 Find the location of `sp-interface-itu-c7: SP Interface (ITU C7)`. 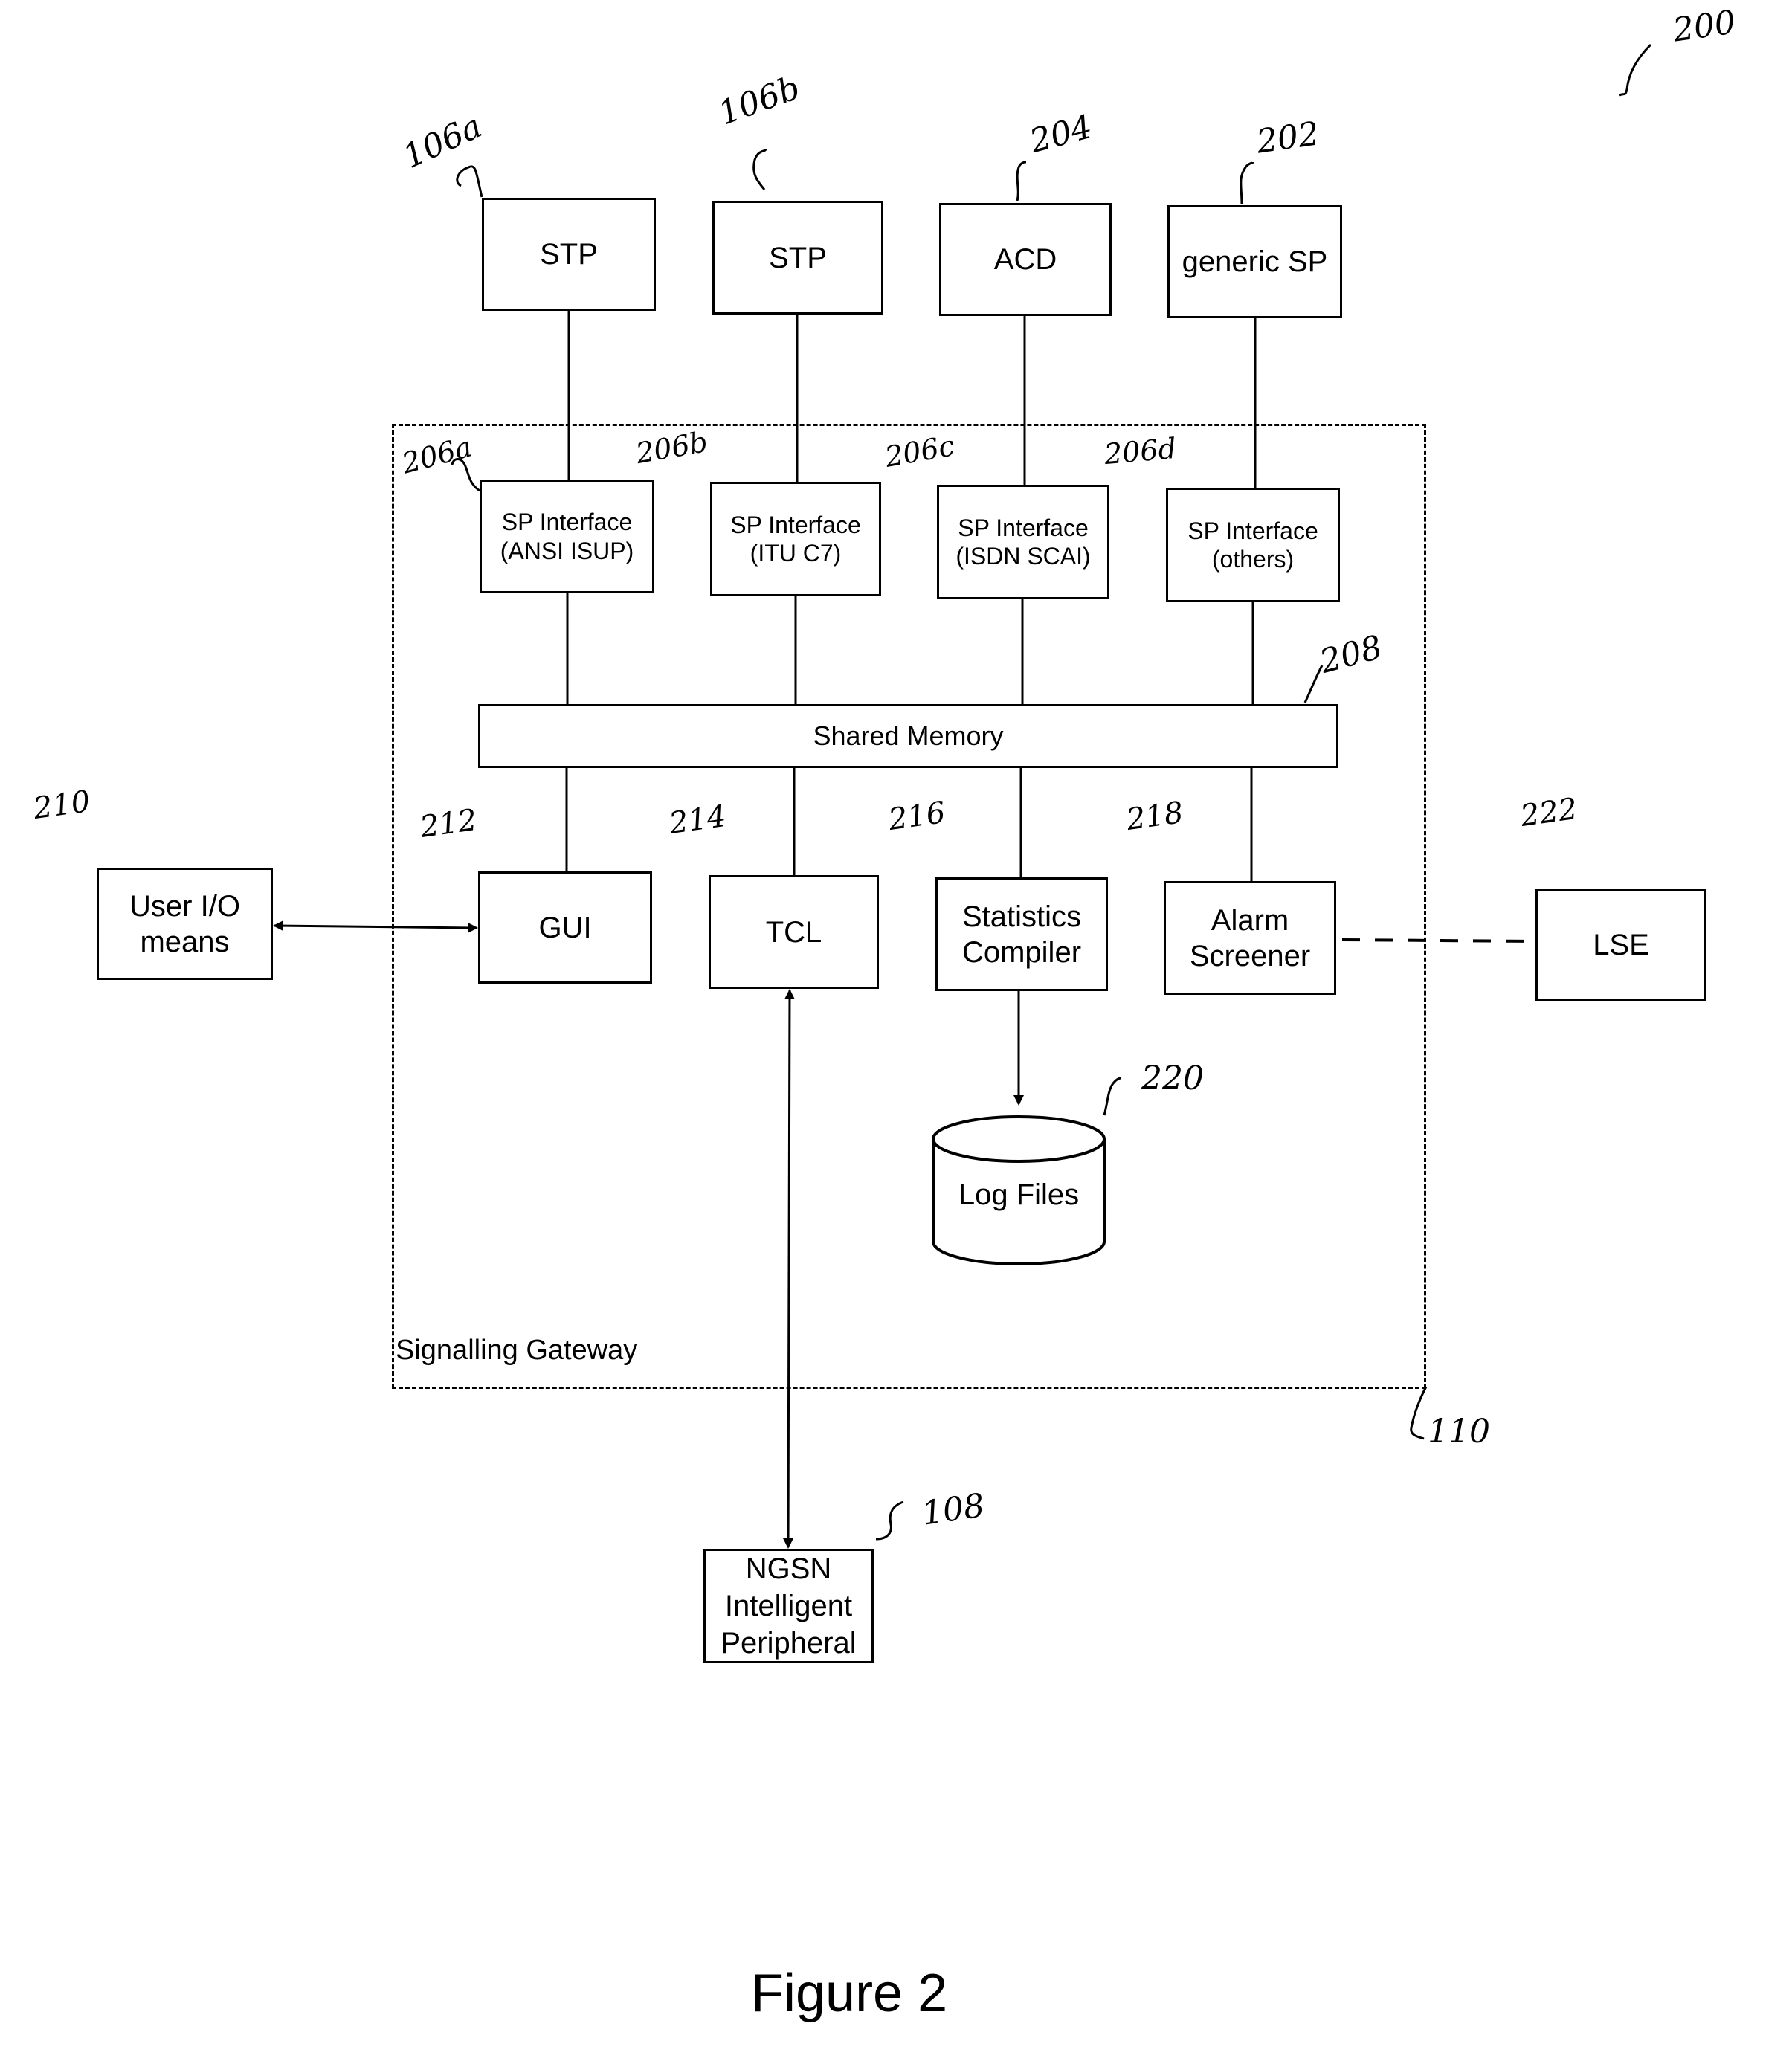

sp-interface-itu-c7: SP Interface (ITU C7) is located at coordinates (795, 539).